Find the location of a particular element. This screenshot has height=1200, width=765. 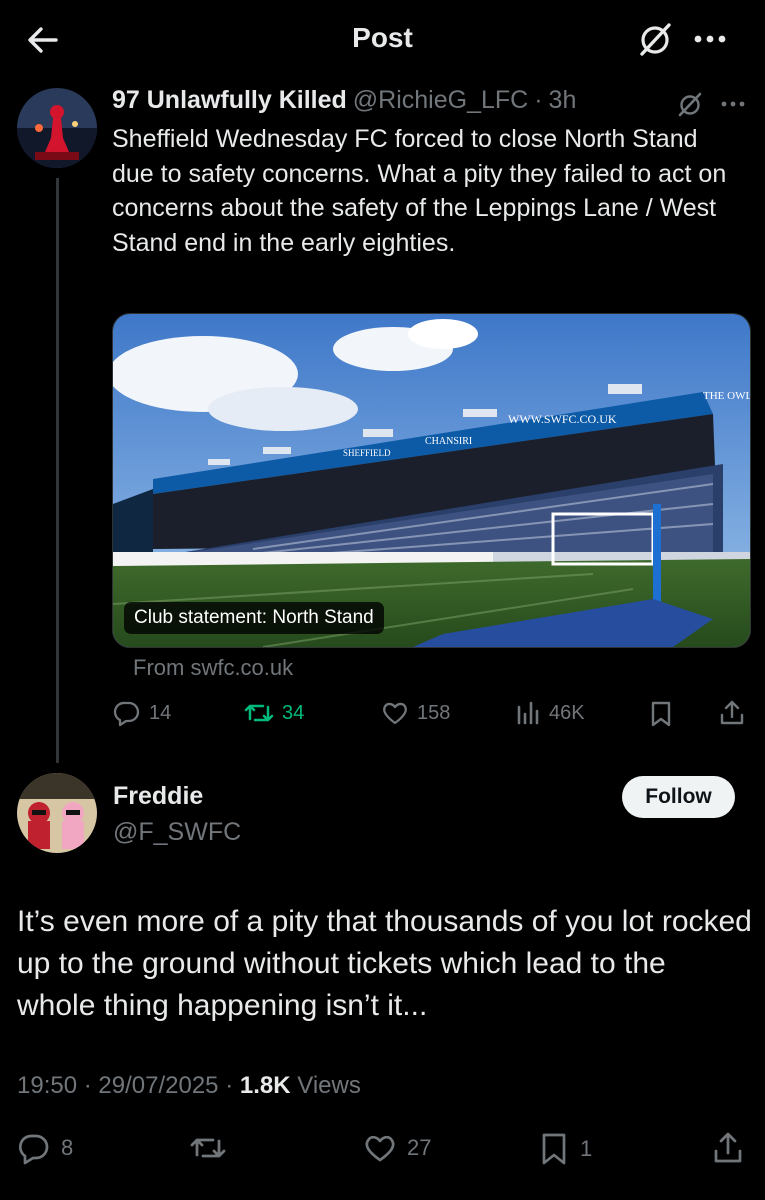

repost-button: 34 is located at coordinates (274, 713).